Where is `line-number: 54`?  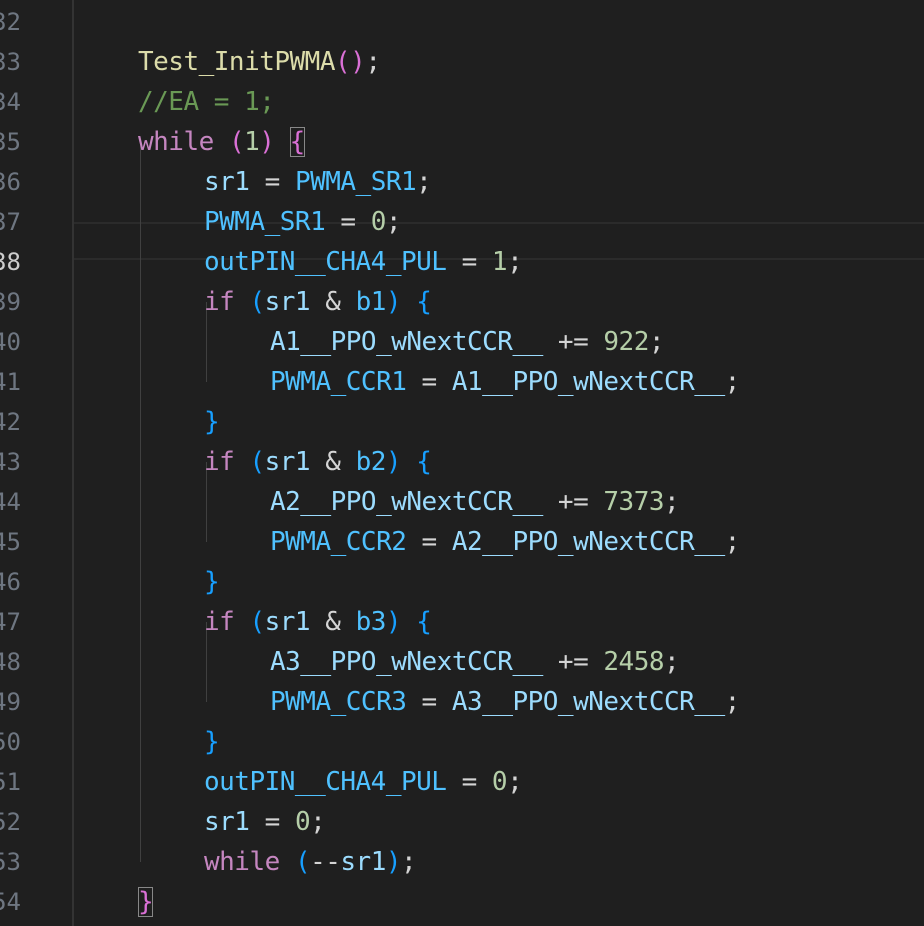
line-number: 54 is located at coordinates (10, 902).